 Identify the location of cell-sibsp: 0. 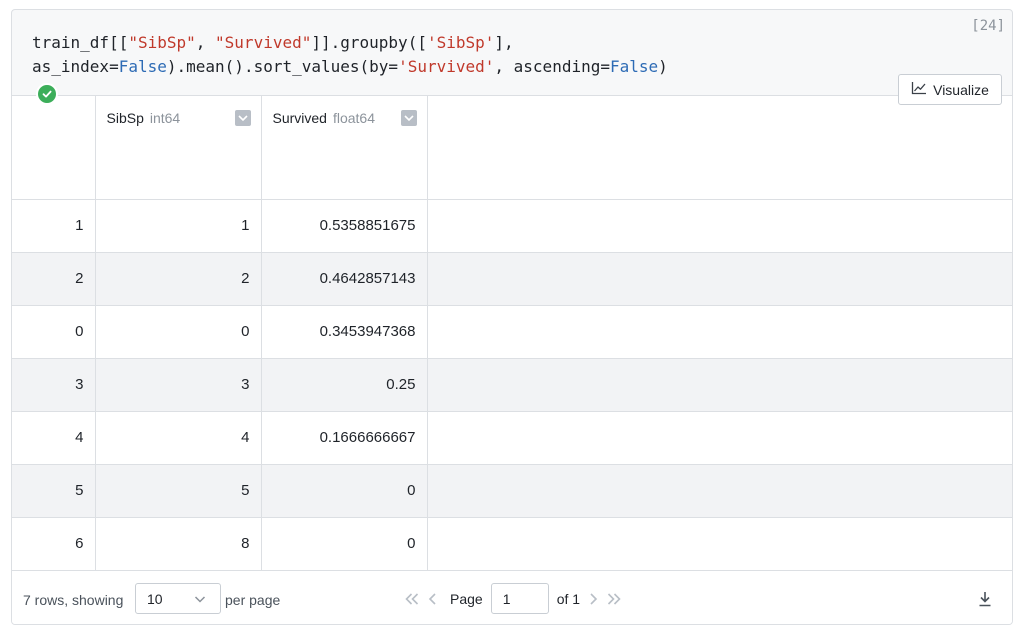
(178, 332).